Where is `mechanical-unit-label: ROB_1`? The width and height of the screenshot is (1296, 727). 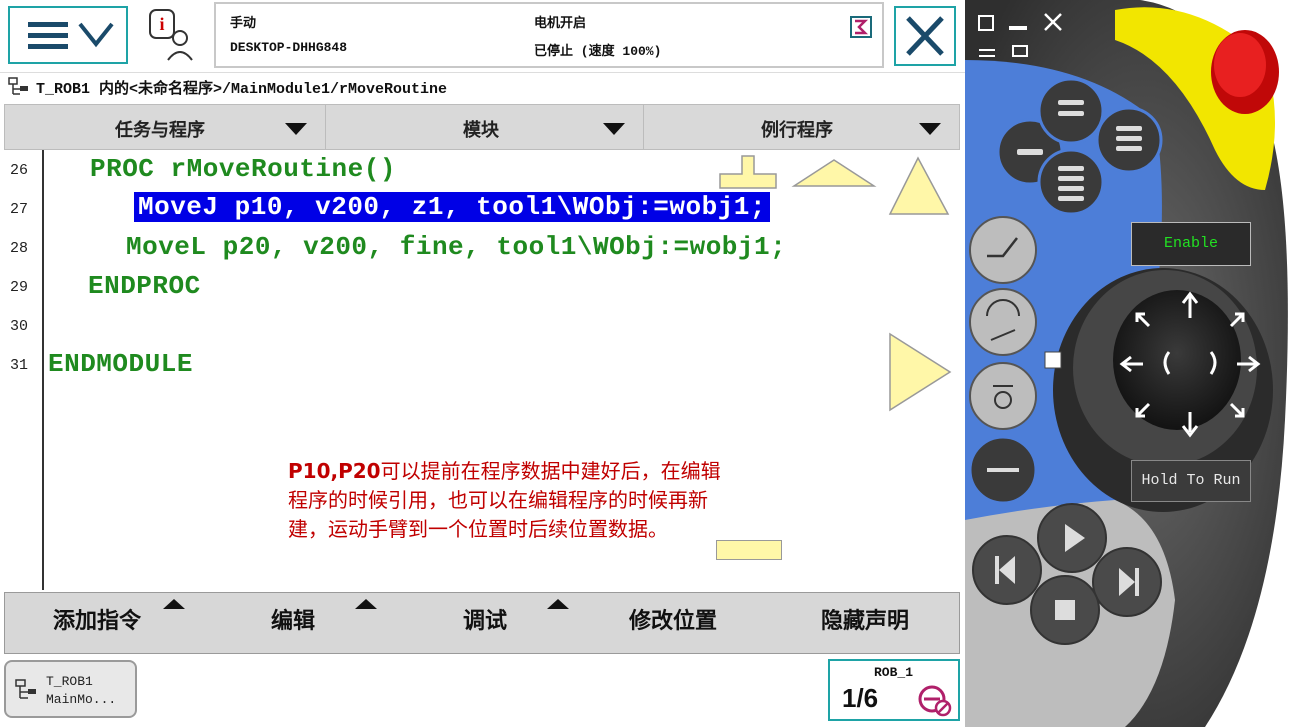 mechanical-unit-label: ROB_1 is located at coordinates (894, 672).